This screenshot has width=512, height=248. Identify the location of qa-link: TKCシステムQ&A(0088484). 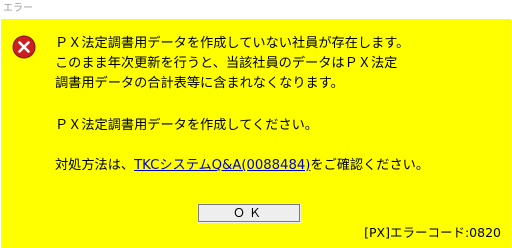
(222, 165).